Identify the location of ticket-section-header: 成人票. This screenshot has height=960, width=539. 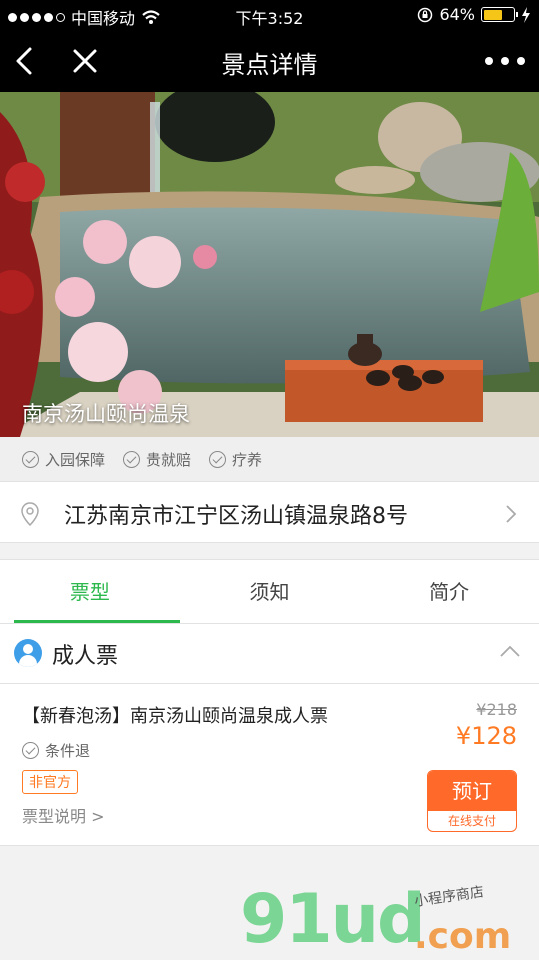
(269, 654).